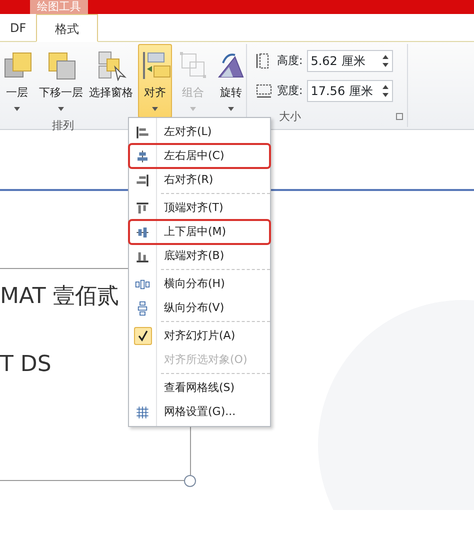  I want to click on distribute-vertical-icon, so click(142, 308).